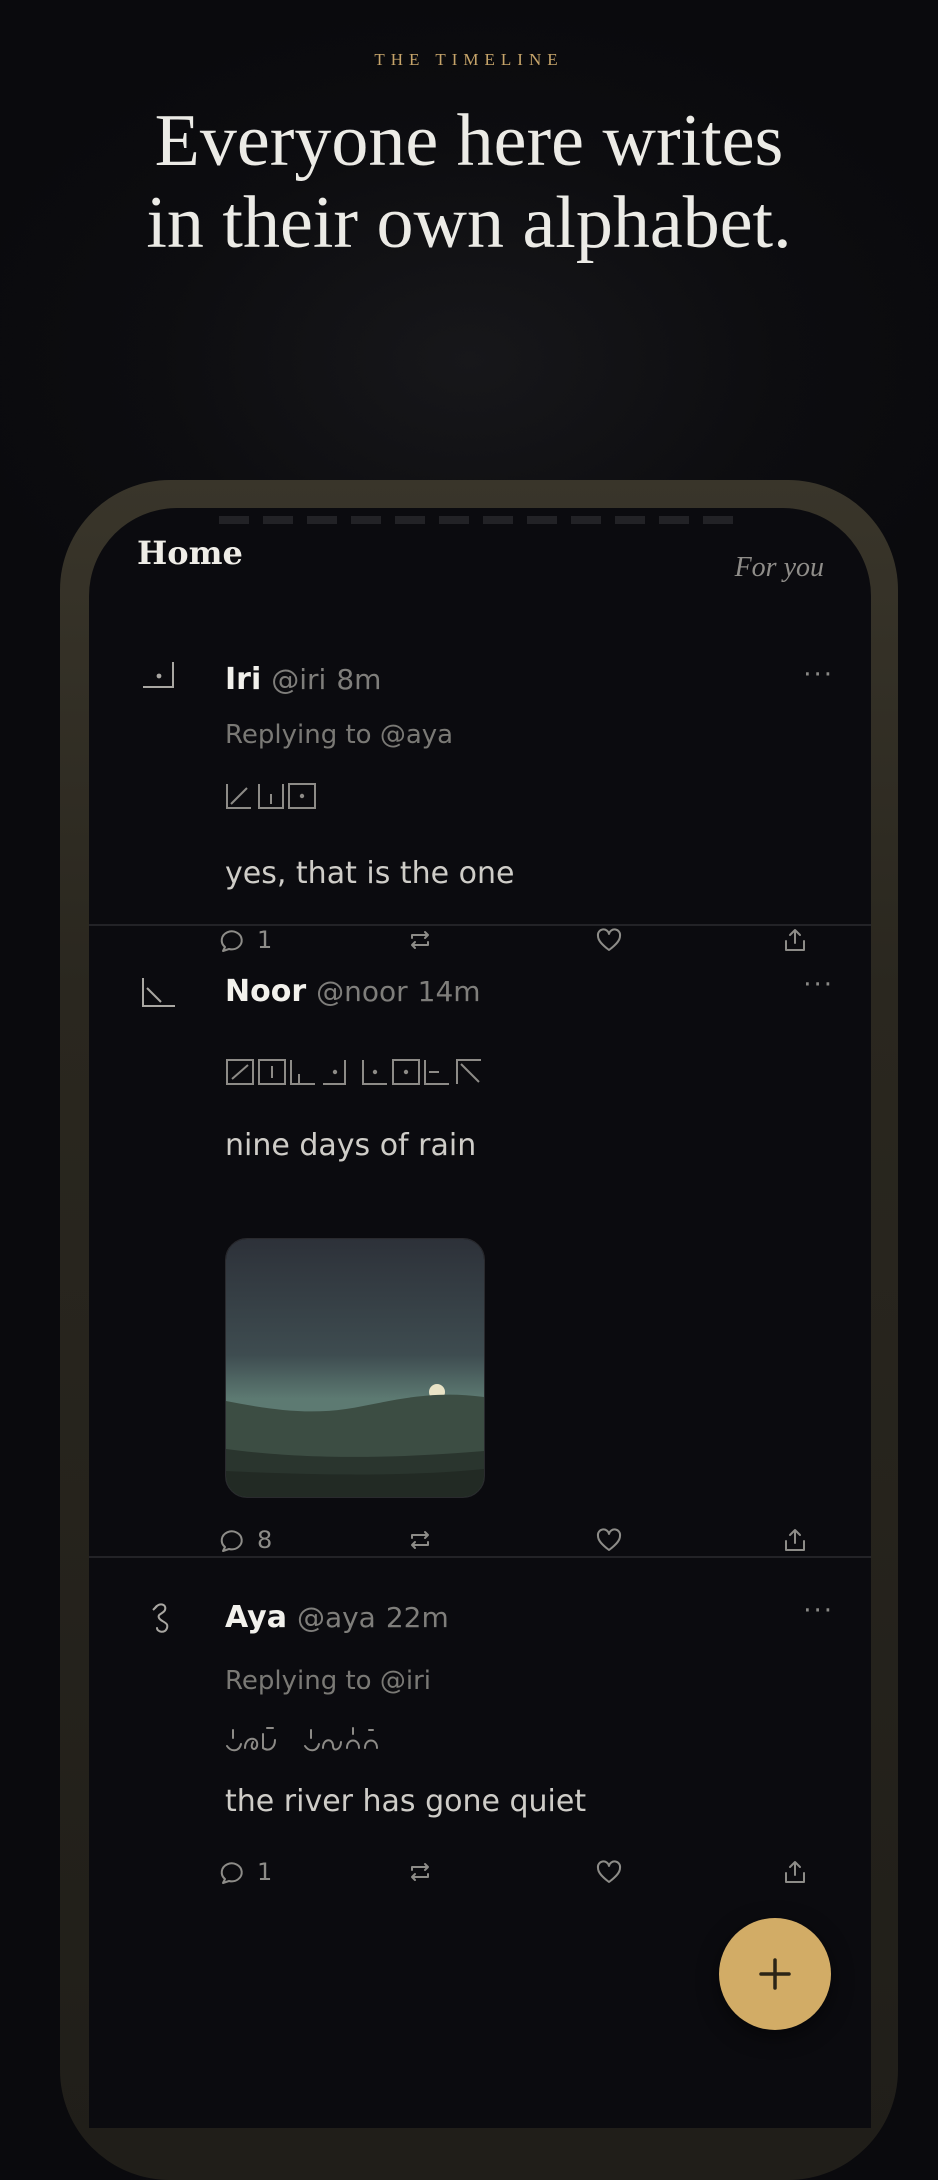 The image size is (938, 2180). I want to click on post-actions: 1, so click(525, 1872).